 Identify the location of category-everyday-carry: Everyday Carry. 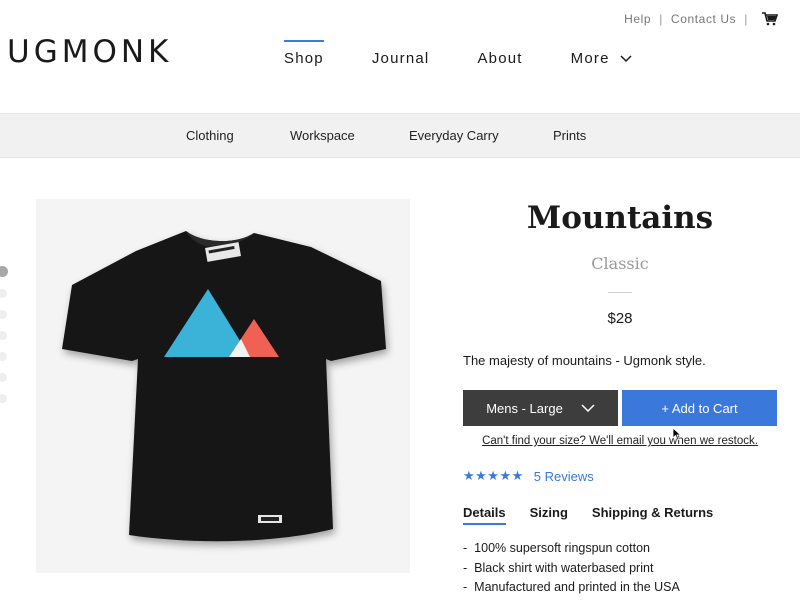
(454, 135).